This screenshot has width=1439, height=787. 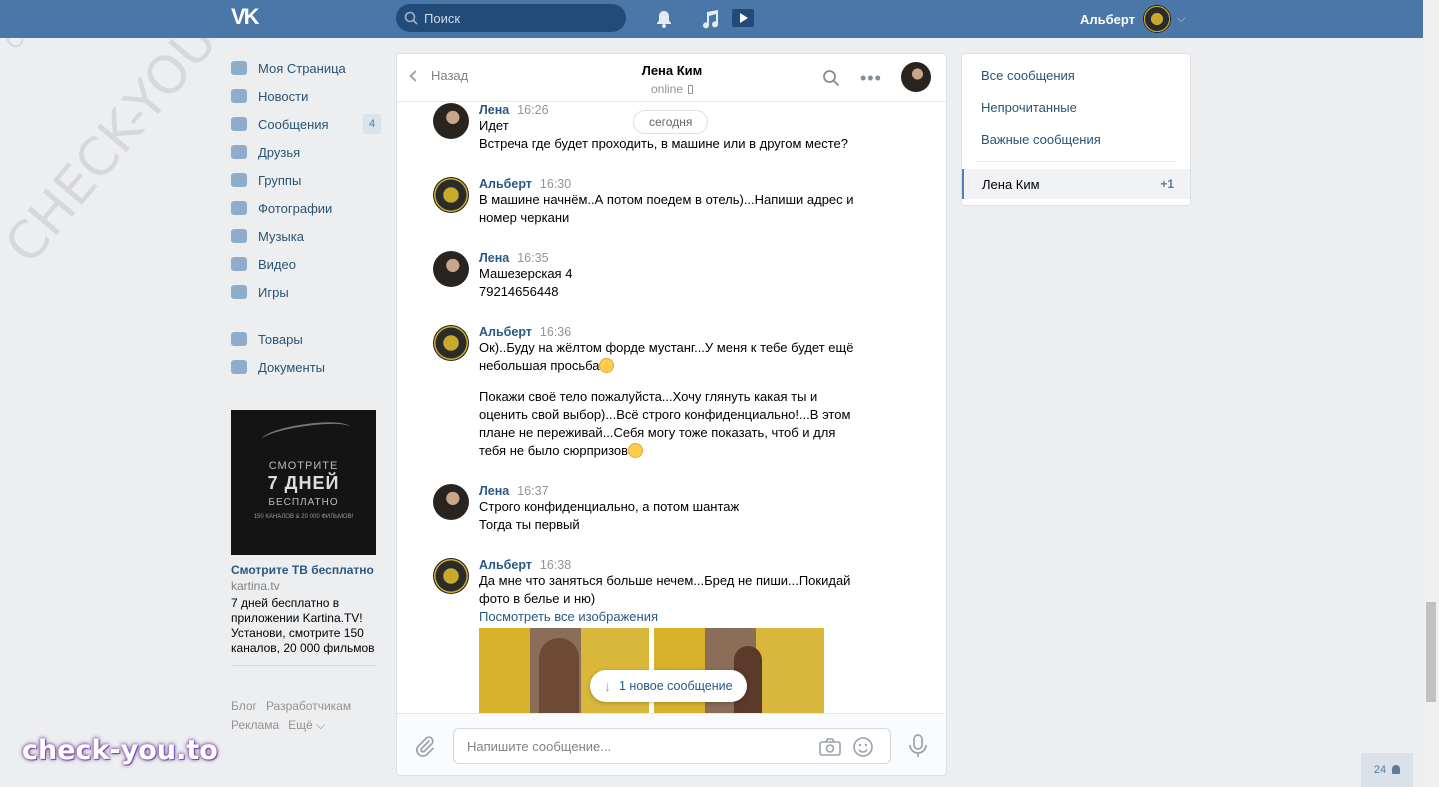 What do you see at coordinates (239, 152) in the screenshot?
I see `friends-icon` at bounding box center [239, 152].